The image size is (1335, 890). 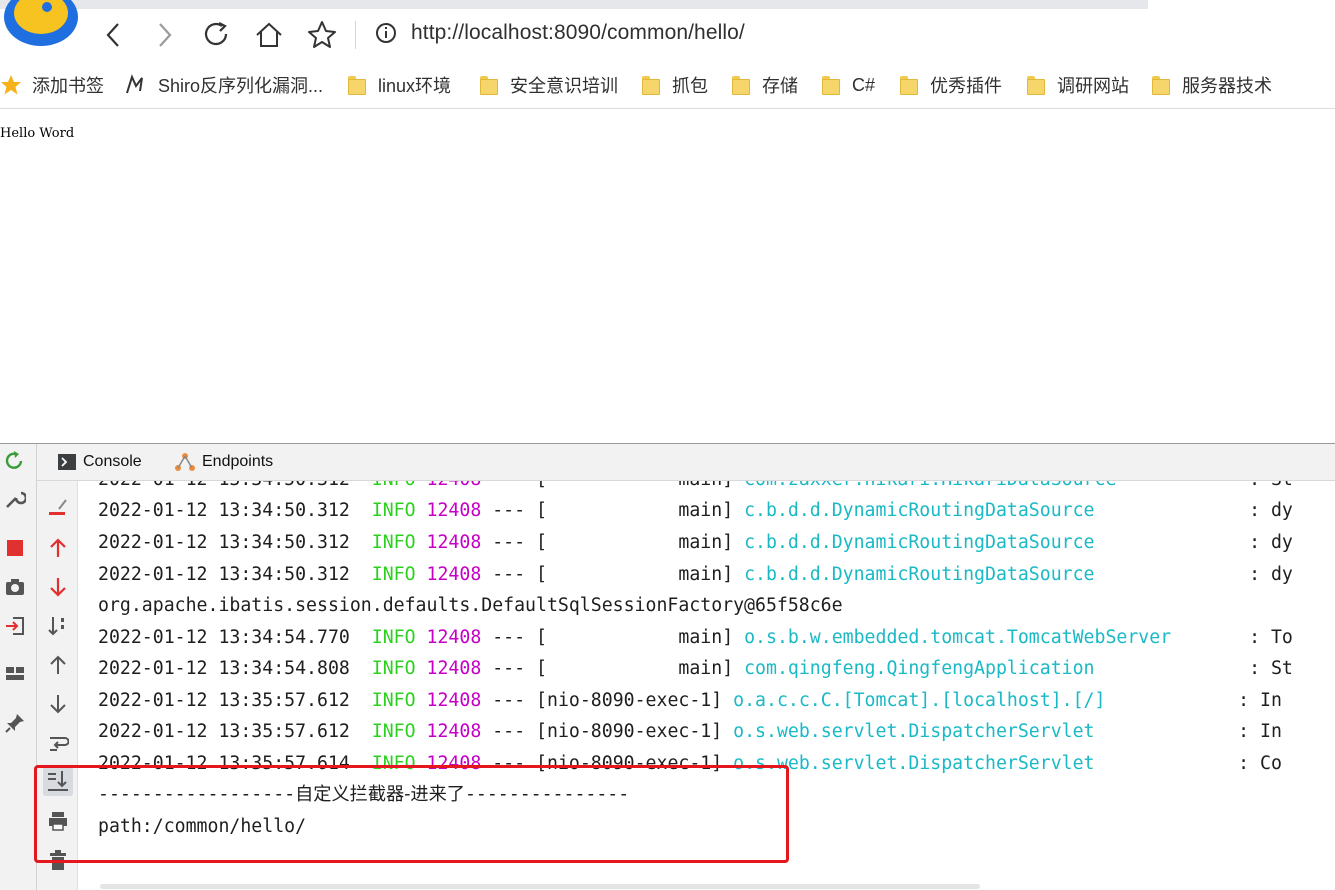 What do you see at coordinates (540, 886) in the screenshot?
I see `horizontal-scrollbar` at bounding box center [540, 886].